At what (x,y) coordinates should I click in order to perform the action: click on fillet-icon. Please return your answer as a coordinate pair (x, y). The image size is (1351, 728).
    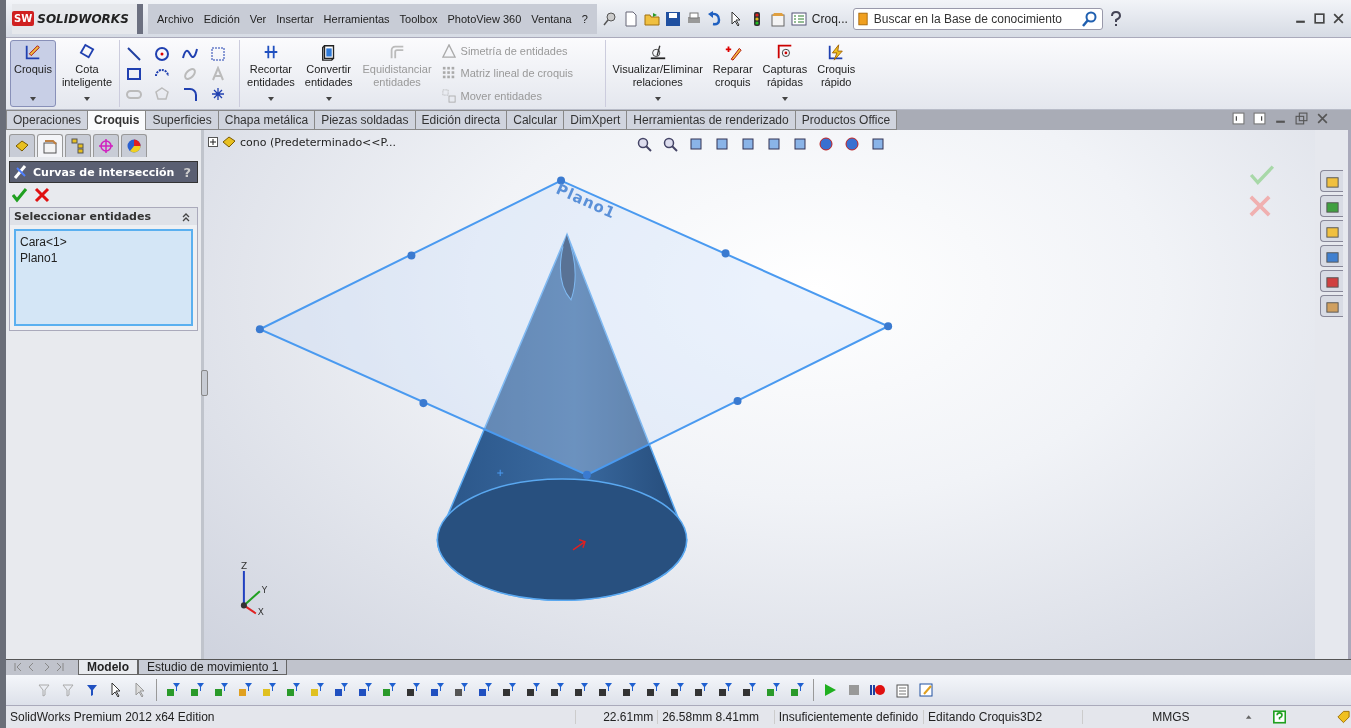
    Looking at the image, I should click on (190, 93).